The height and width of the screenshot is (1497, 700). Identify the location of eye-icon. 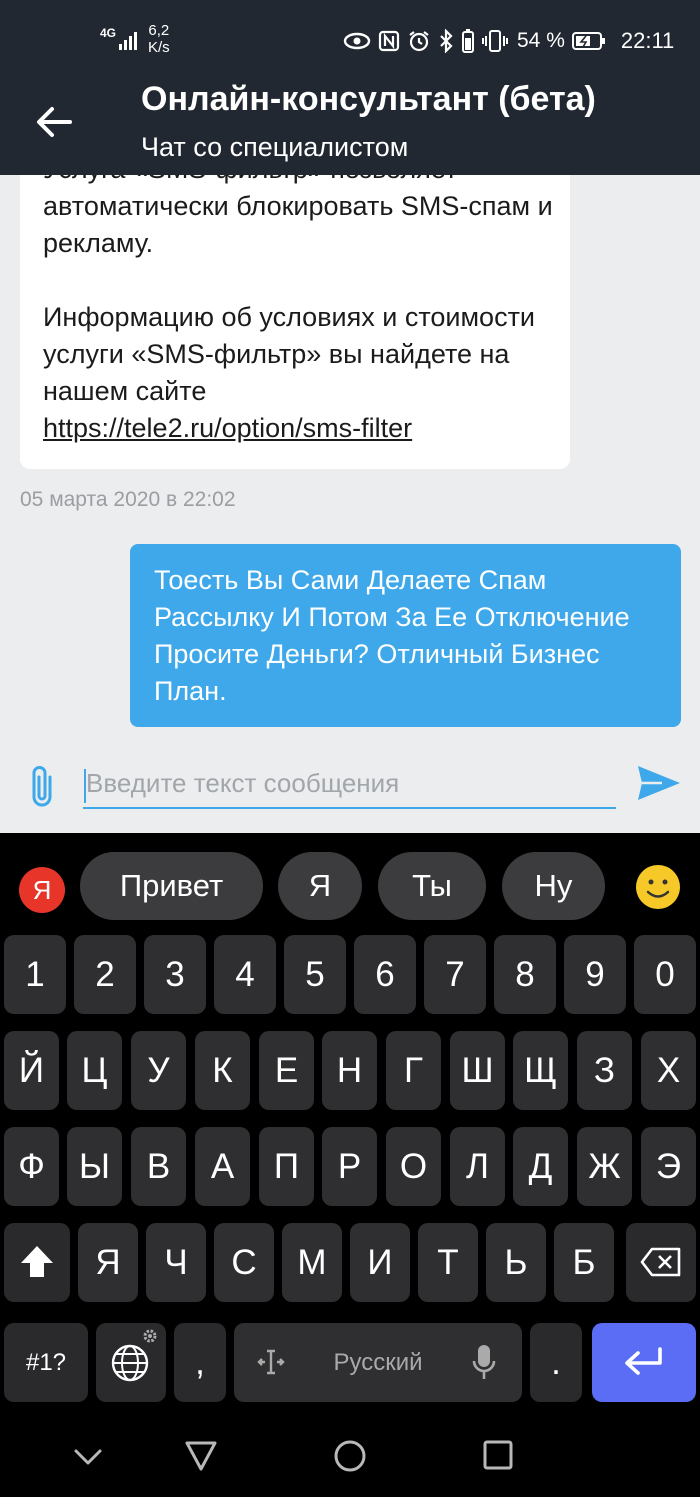
(357, 41).